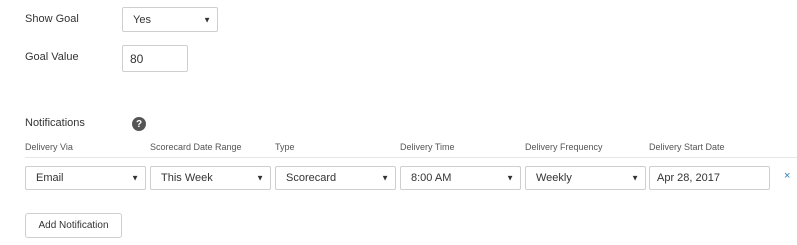 Image resolution: width=797 pixels, height=245 pixels. I want to click on date-range-select: This Week ▼, so click(210, 178).